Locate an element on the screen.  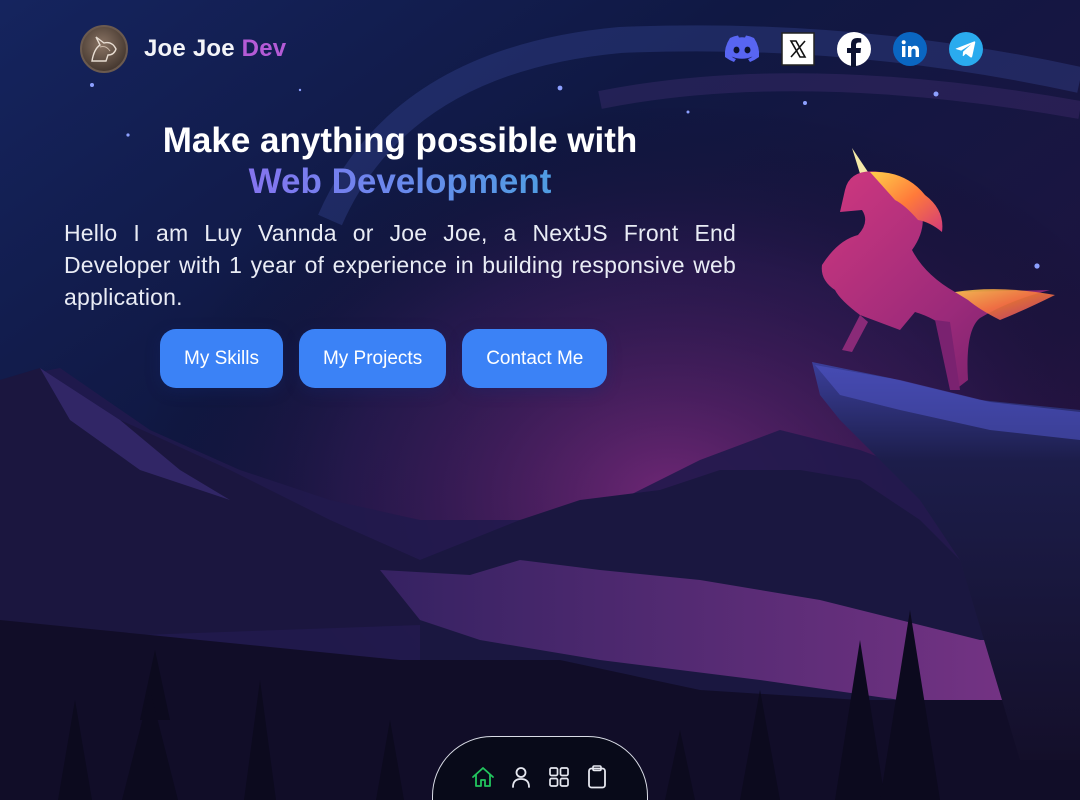
unicorn-head-icon is located at coordinates (104, 49).